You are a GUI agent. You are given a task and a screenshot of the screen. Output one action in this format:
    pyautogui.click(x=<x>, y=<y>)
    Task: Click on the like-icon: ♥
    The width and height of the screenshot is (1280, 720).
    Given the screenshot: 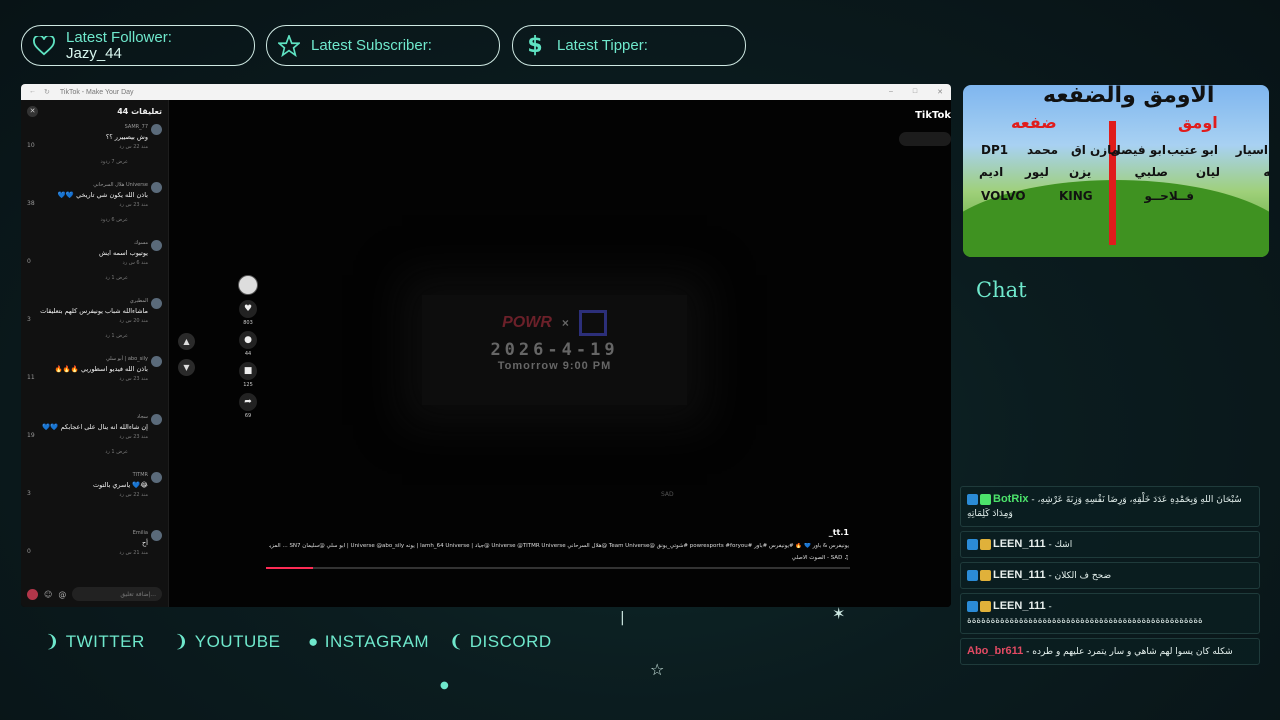 What is the action you would take?
    pyautogui.click(x=248, y=309)
    